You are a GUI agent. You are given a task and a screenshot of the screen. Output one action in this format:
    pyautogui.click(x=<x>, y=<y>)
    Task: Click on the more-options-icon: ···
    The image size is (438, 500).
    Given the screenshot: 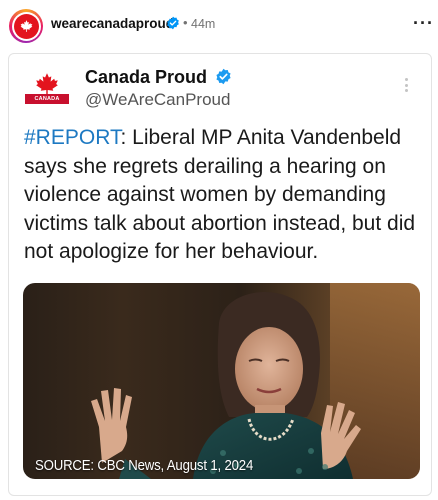 What is the action you would take?
    pyautogui.click(x=423, y=23)
    